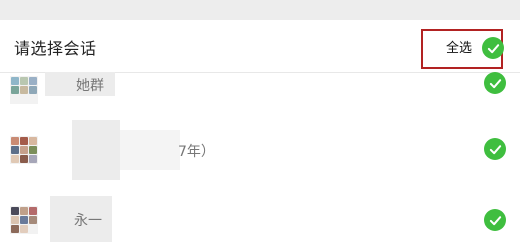  What do you see at coordinates (459, 48) in the screenshot?
I see `select-all-label: 全选` at bounding box center [459, 48].